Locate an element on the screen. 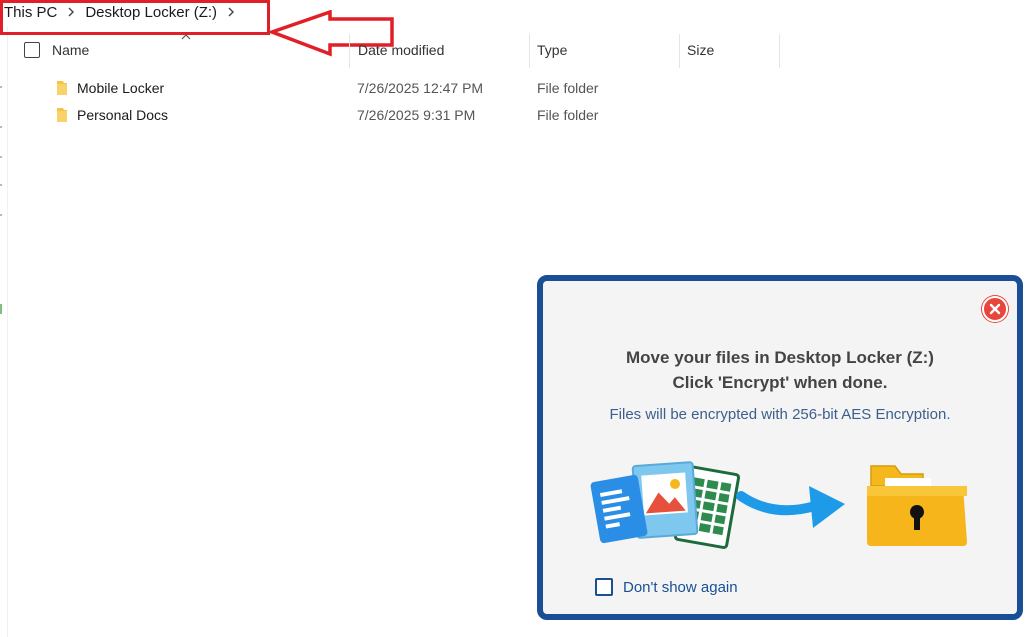  sort-ascending-icon is located at coordinates (186, 37).